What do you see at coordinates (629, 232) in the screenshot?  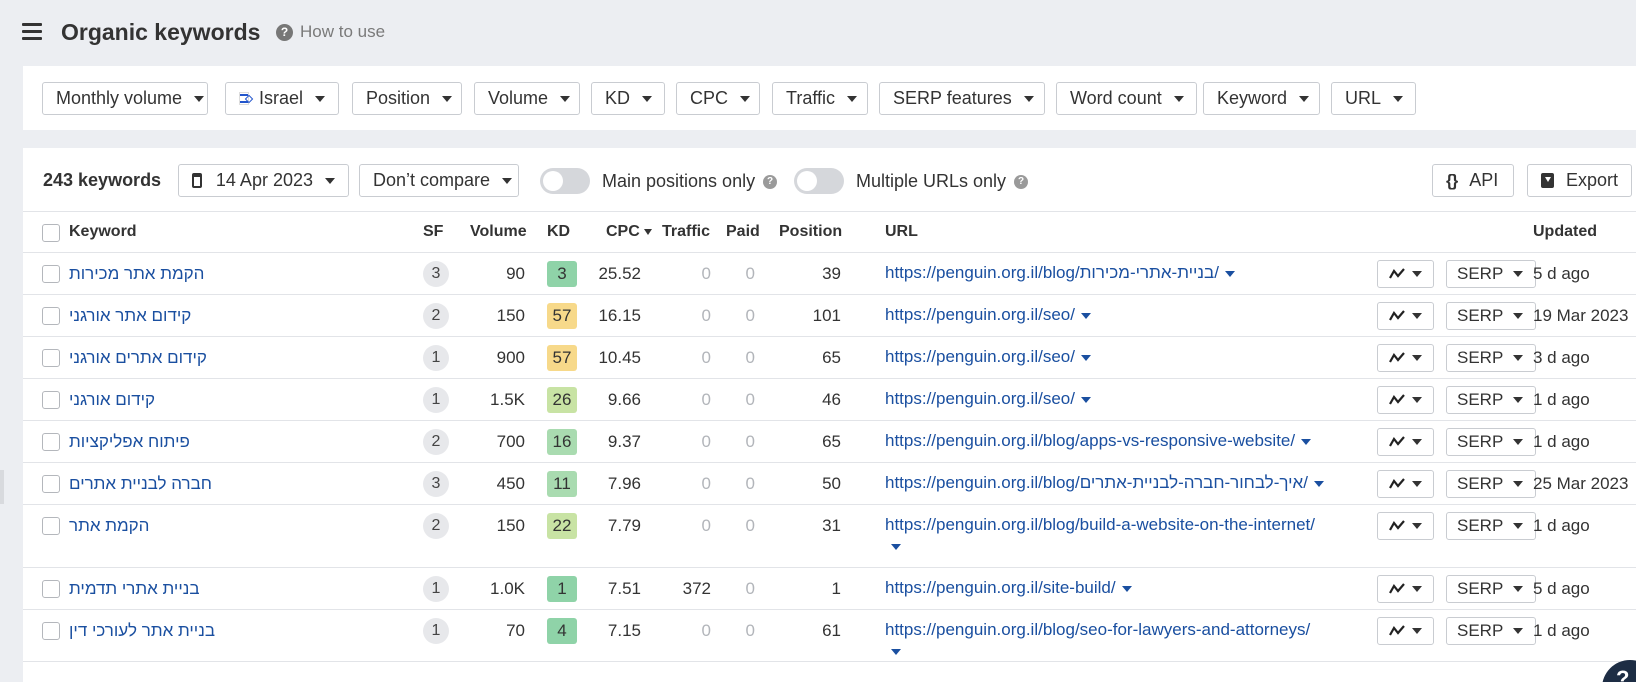 I see `col-cpc: CPC` at bounding box center [629, 232].